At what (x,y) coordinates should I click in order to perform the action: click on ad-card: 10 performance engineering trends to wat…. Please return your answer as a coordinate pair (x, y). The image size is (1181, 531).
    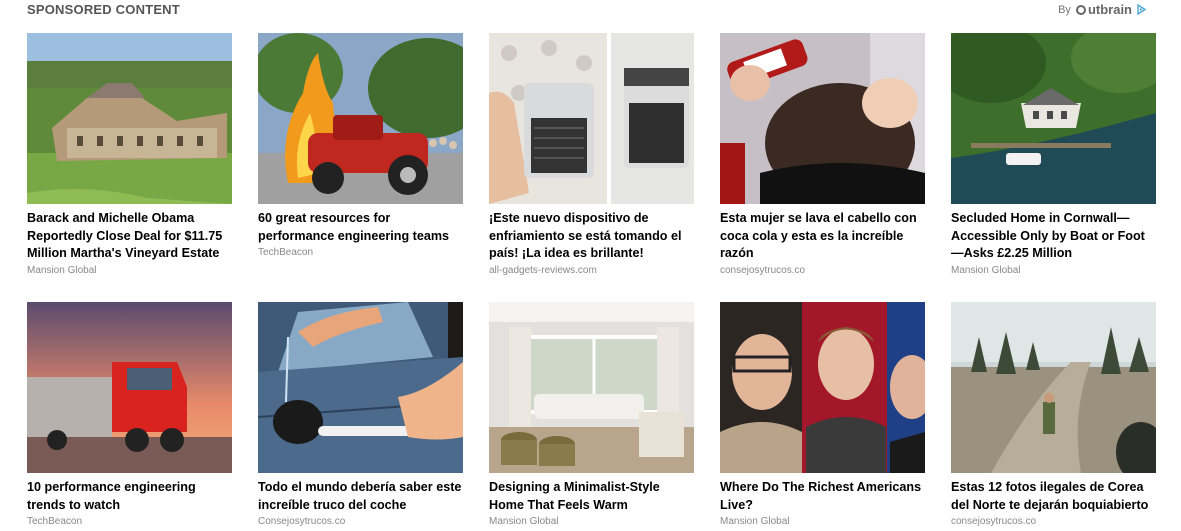
    Looking at the image, I should click on (129, 414).